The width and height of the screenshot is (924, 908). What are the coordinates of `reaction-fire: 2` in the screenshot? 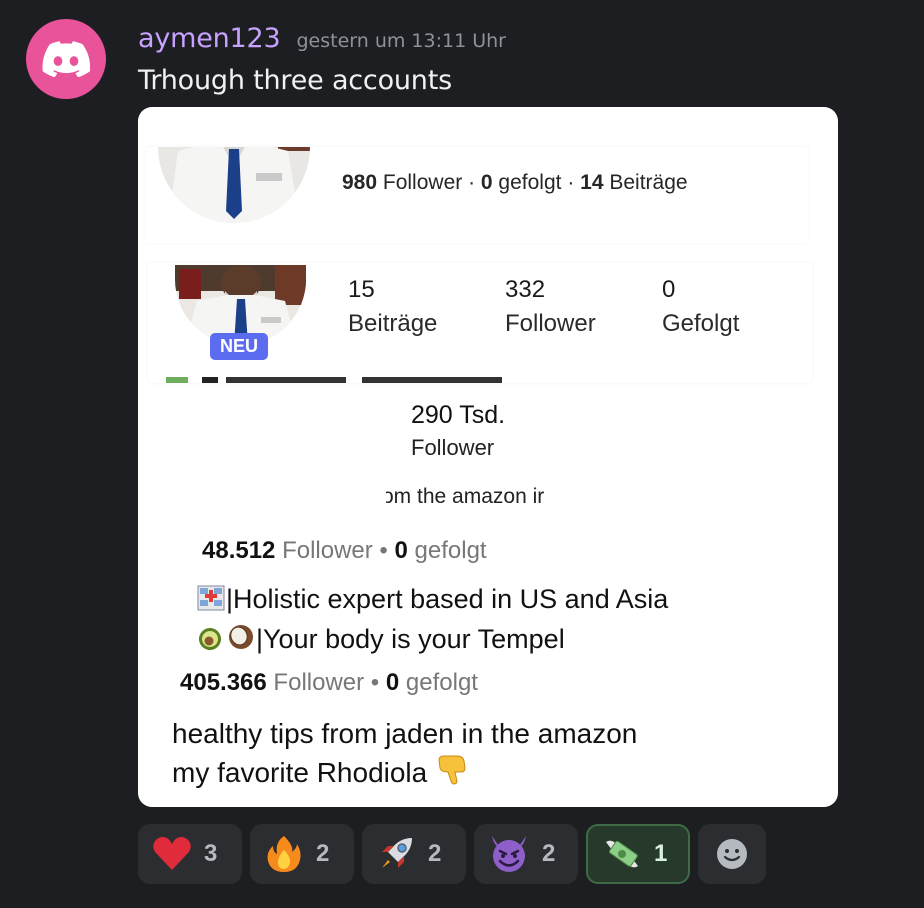 It's located at (302, 854).